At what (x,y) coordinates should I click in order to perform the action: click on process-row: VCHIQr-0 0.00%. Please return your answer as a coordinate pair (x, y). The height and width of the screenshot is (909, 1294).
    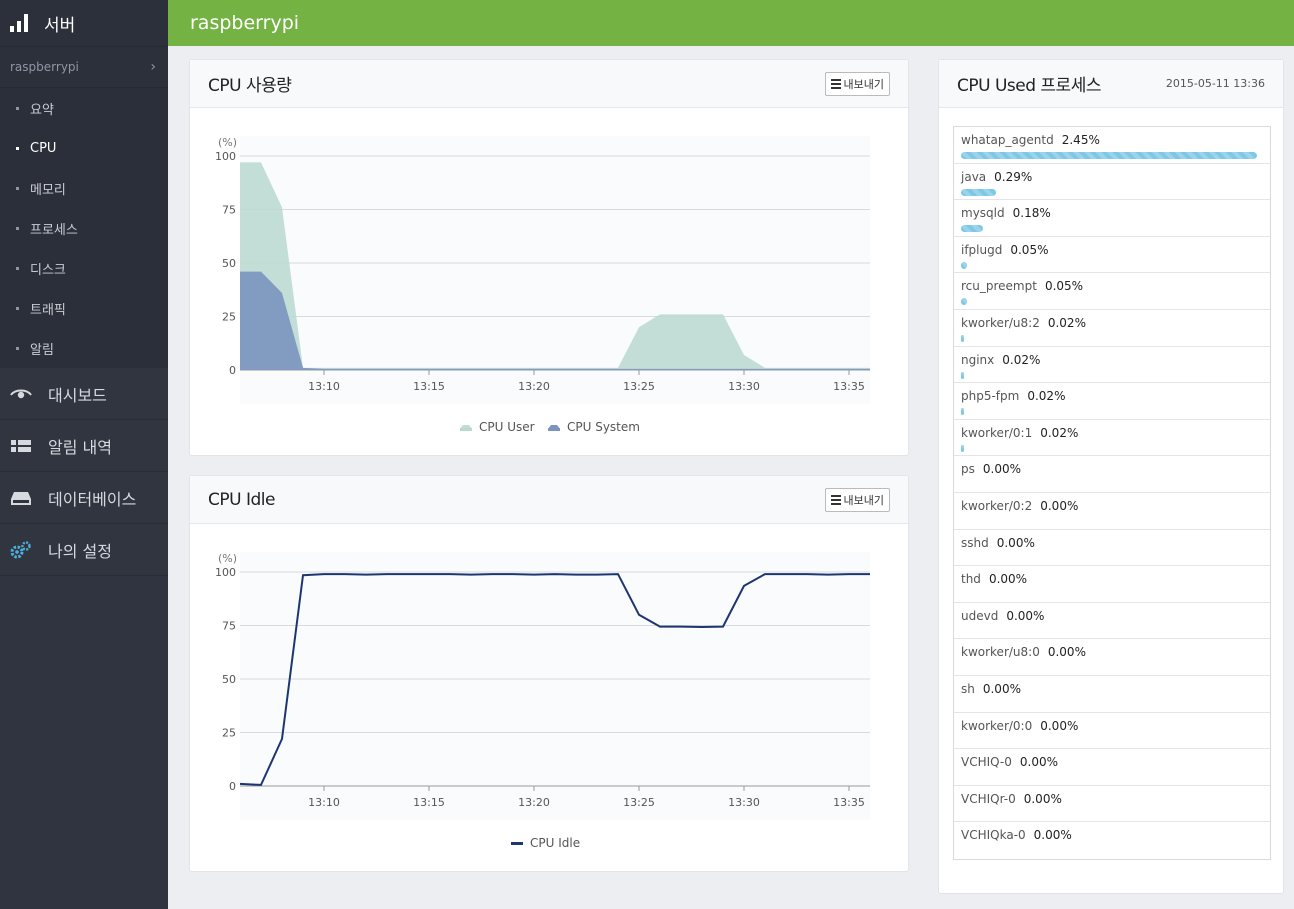
    Looking at the image, I should click on (1112, 804).